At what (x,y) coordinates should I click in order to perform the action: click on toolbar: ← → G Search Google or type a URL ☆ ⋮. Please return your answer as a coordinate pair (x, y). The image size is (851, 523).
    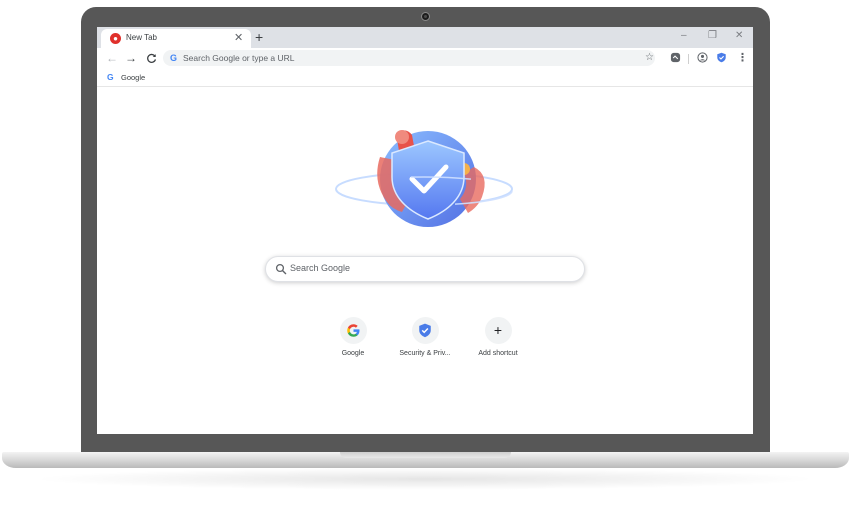
    Looking at the image, I should click on (425, 58).